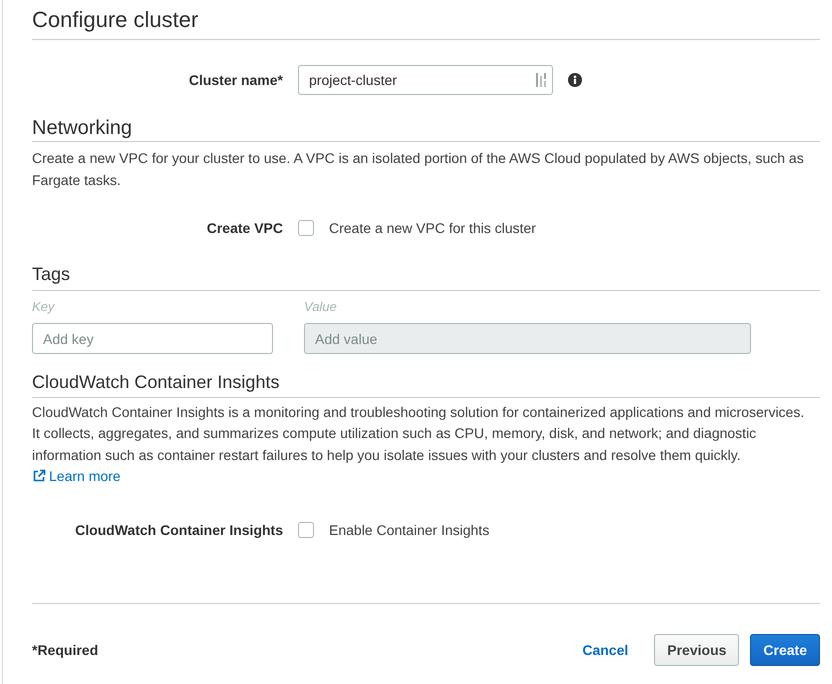 Image resolution: width=832 pixels, height=684 pixels. Describe the element at coordinates (432, 228) in the screenshot. I see `checkbox-label: Create a new VPC for this cluster` at that location.